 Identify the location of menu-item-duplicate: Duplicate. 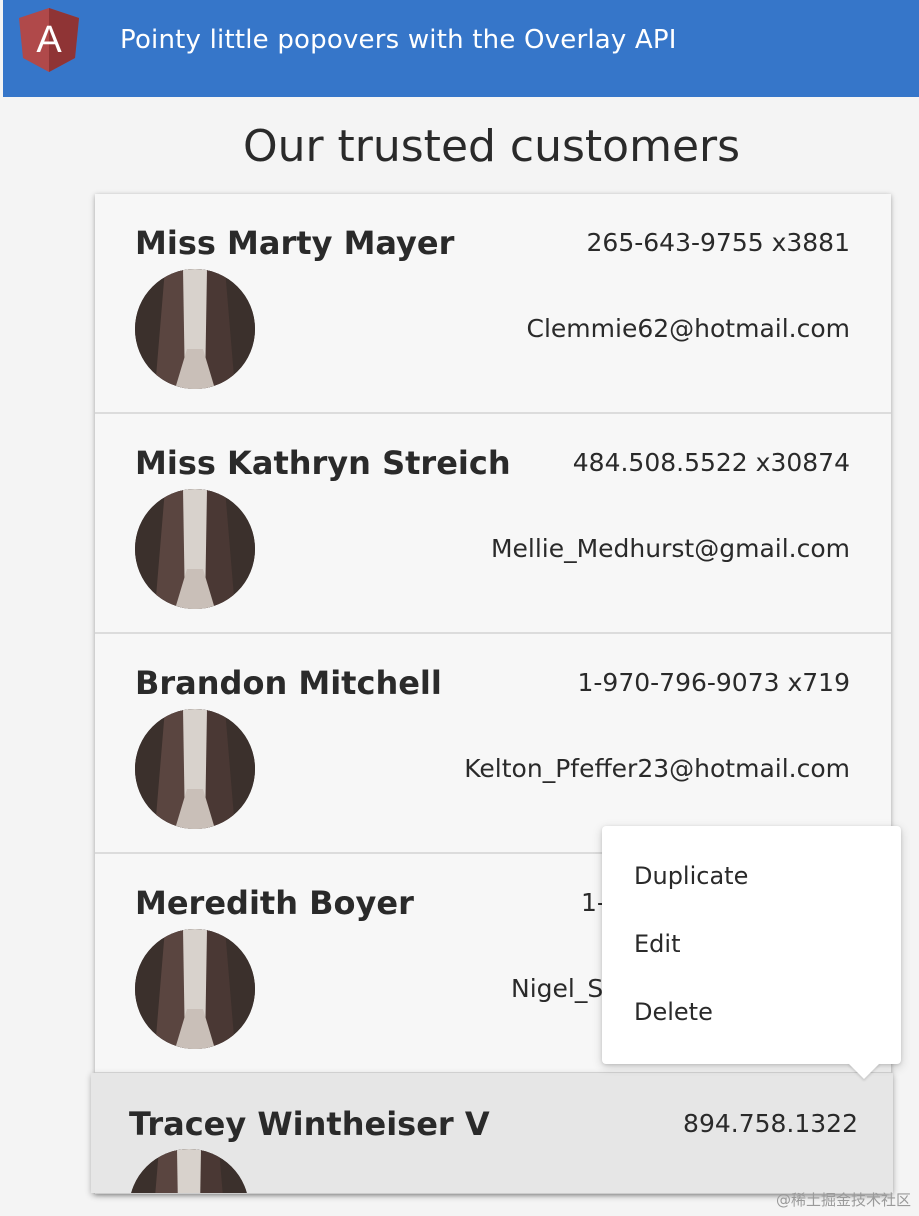
(754, 876).